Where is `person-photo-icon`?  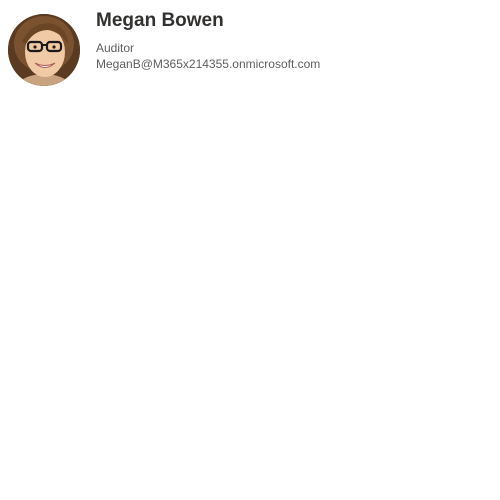 person-photo-icon is located at coordinates (44, 50).